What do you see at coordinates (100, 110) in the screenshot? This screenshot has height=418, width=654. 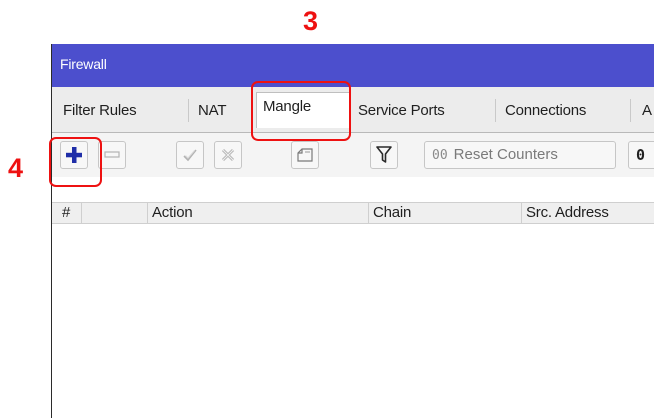 I see `tab-filter-rules: Filter Rules` at bounding box center [100, 110].